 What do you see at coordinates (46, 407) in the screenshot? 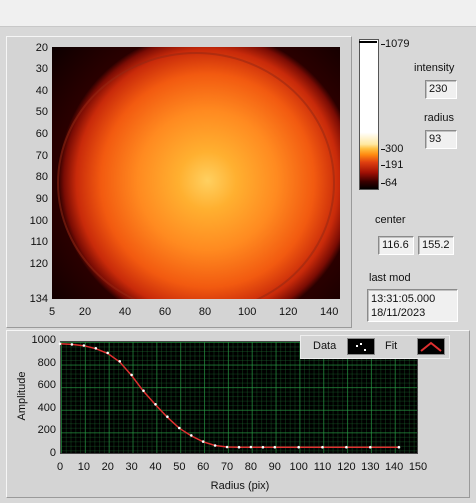
I see `chart-y-tick: 400` at bounding box center [46, 407].